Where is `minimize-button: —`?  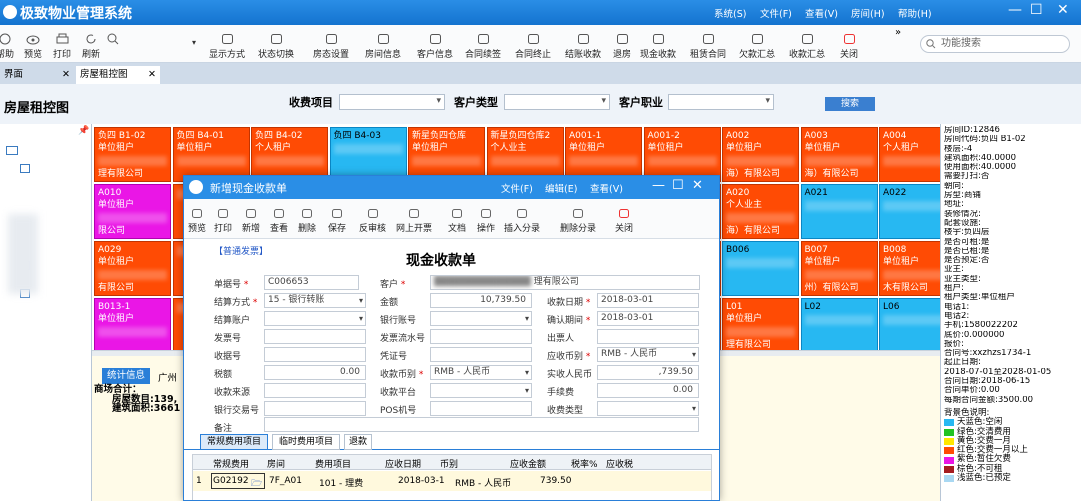 minimize-button: — is located at coordinates (1015, 10).